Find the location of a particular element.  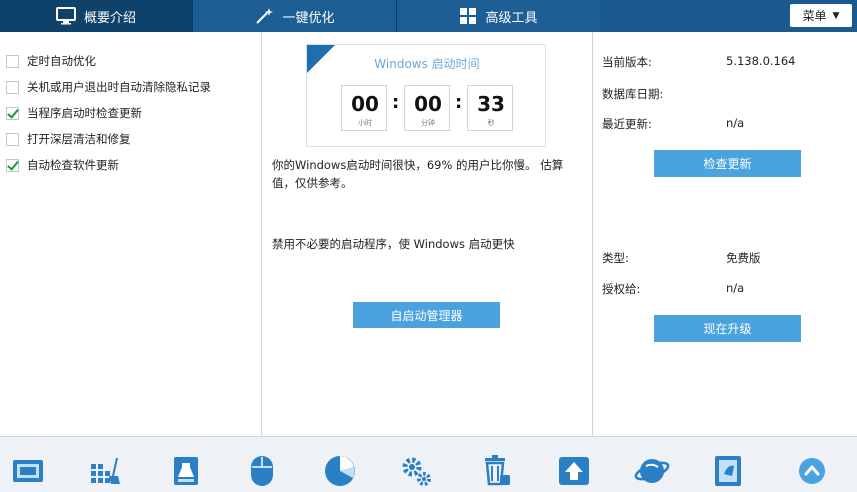

seconds-box: 33 秒 is located at coordinates (490, 108).